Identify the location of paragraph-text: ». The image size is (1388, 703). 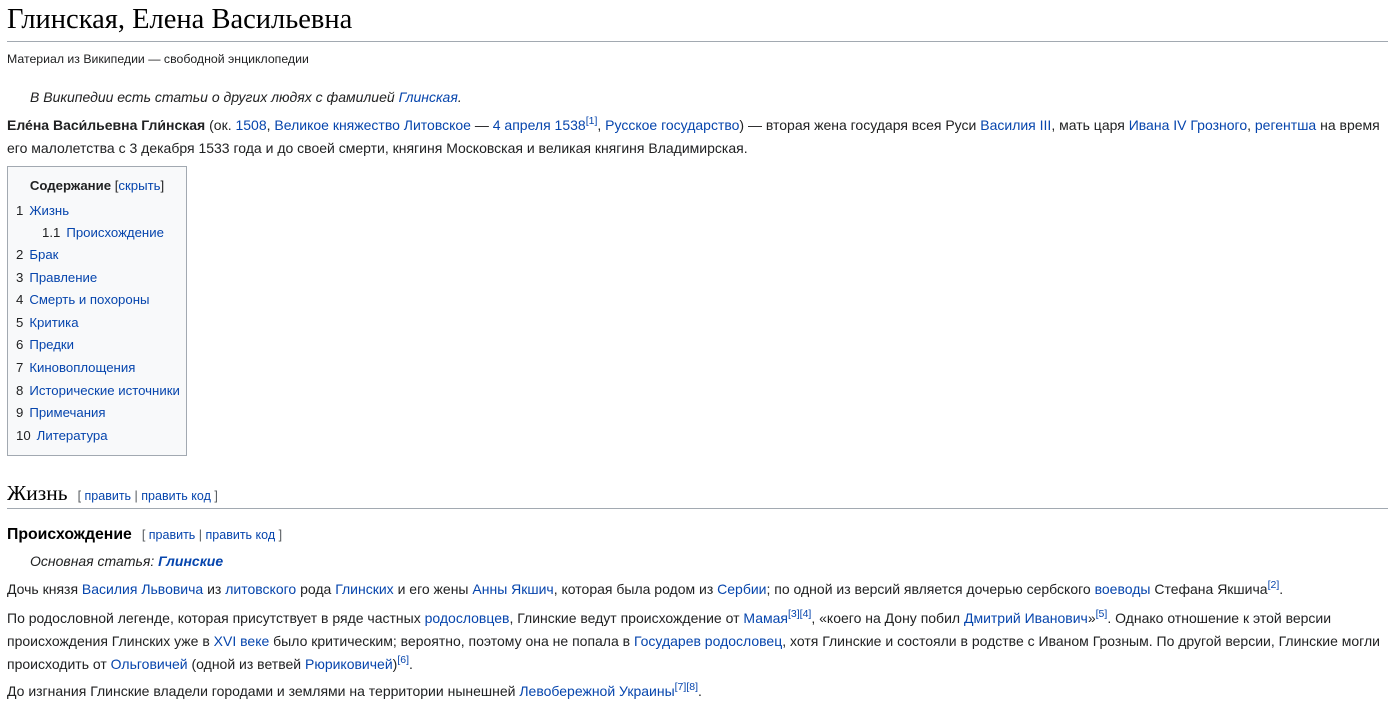
(1091, 618).